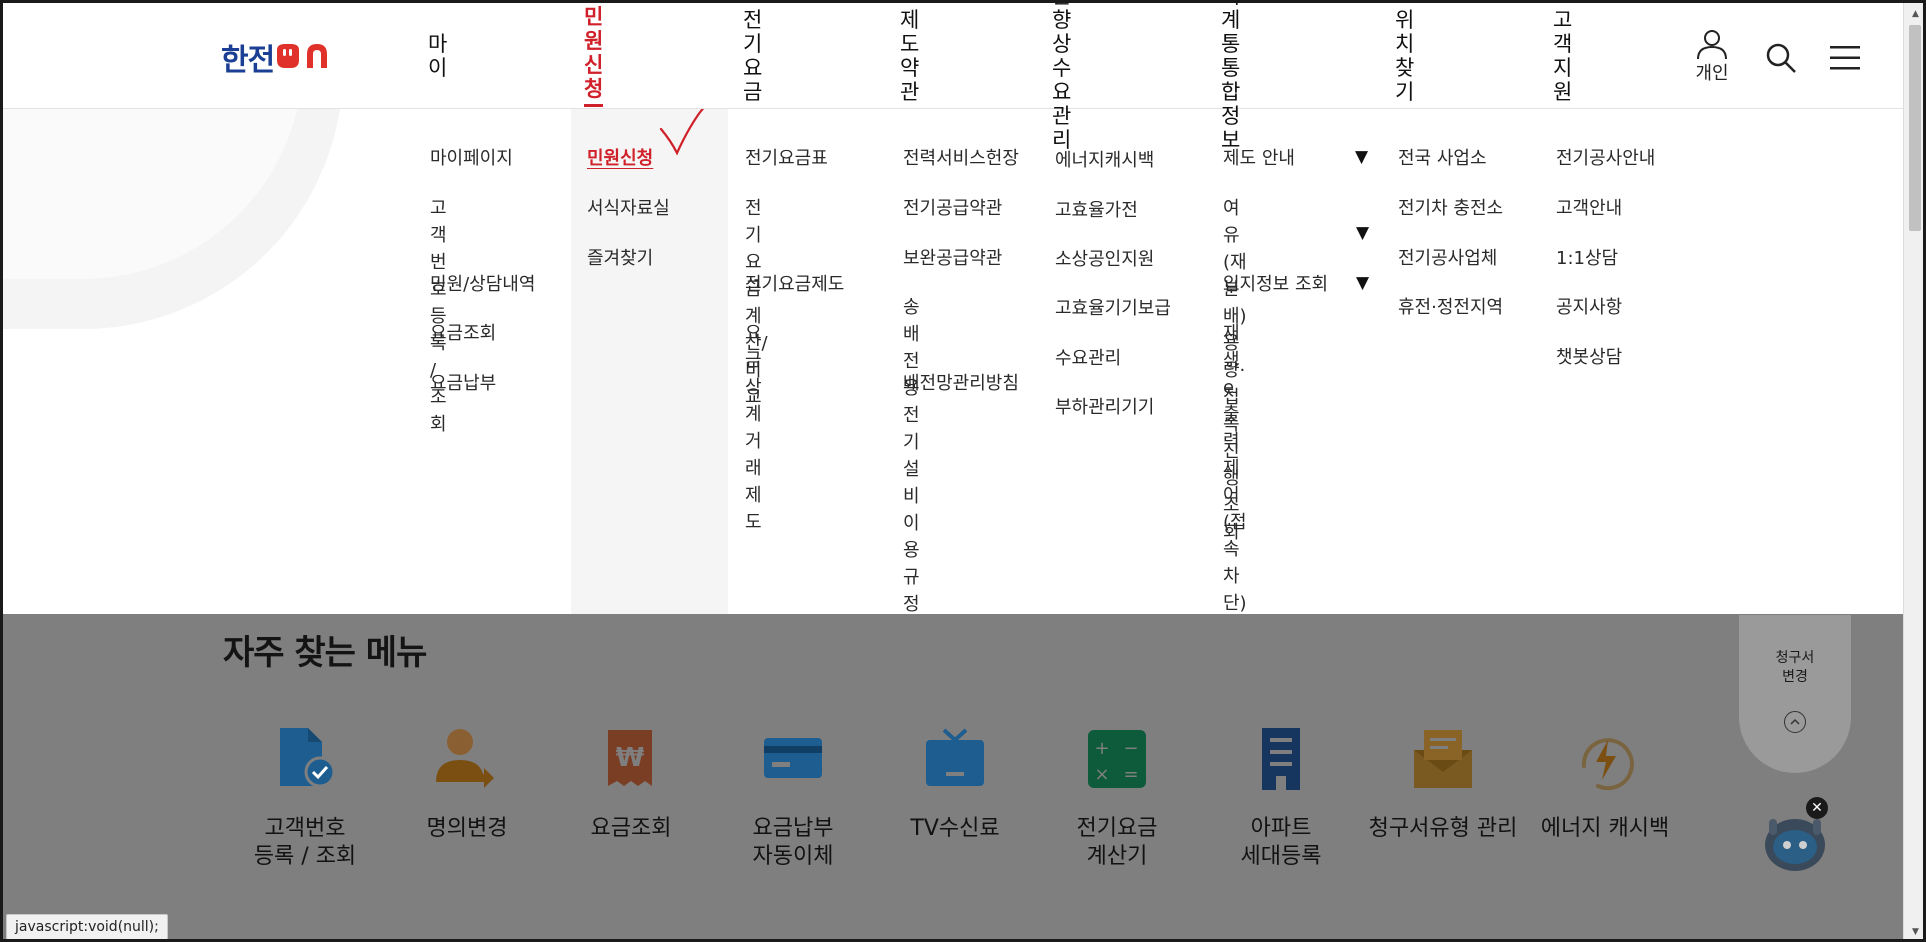  Describe the element at coordinates (1443, 759) in the screenshot. I see `mail-bill-icon` at that location.